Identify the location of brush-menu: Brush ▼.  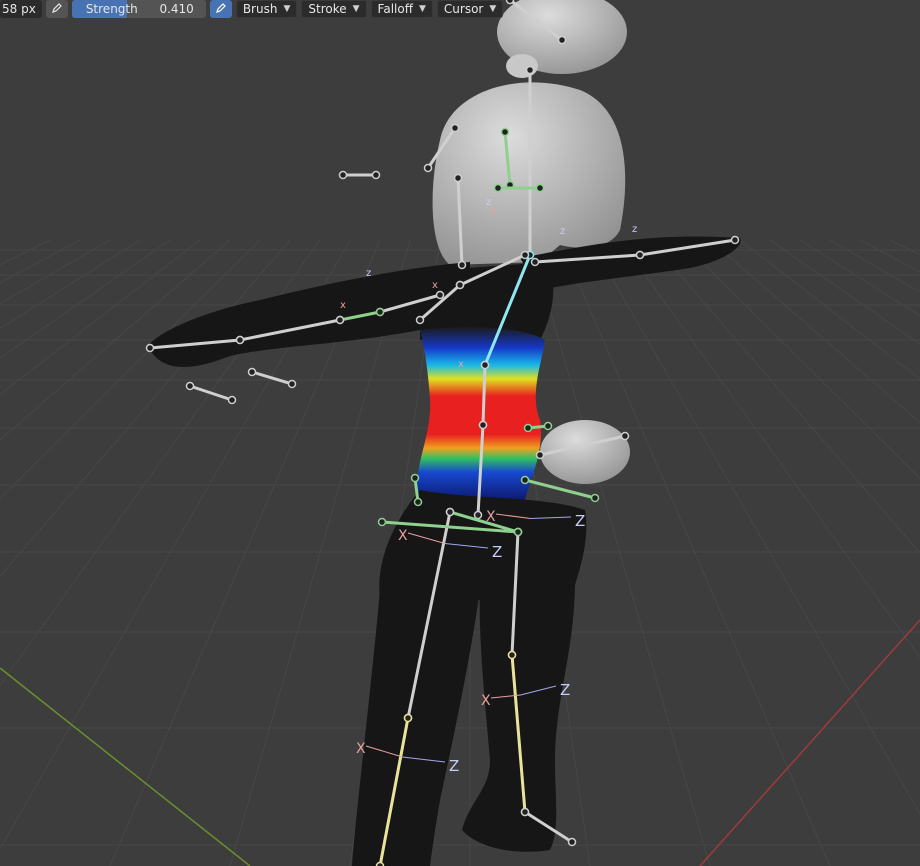
(266, 9).